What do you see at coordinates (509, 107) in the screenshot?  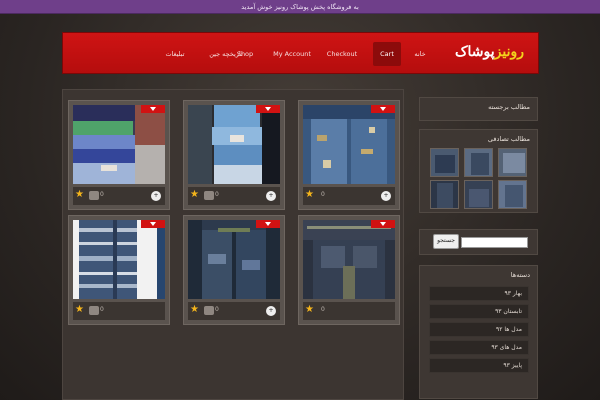 I see `featured-title: مطالب برجسته` at bounding box center [509, 107].